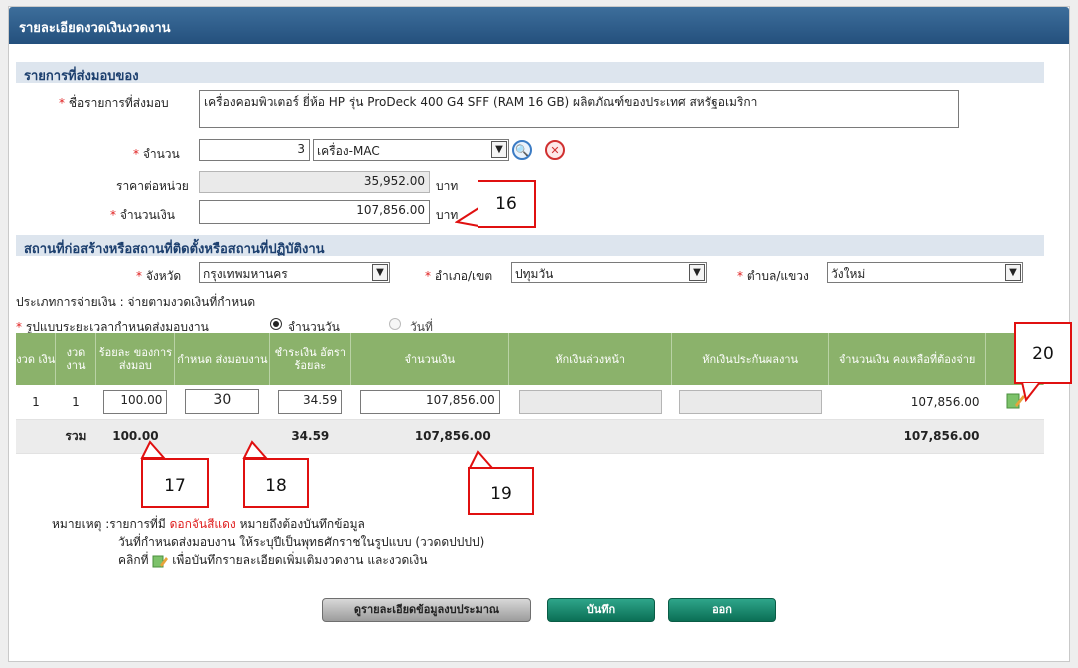 This screenshot has width=1078, height=668. Describe the element at coordinates (848, 274) in the screenshot. I see `subdistrict-select-value: วังใหม่` at that location.